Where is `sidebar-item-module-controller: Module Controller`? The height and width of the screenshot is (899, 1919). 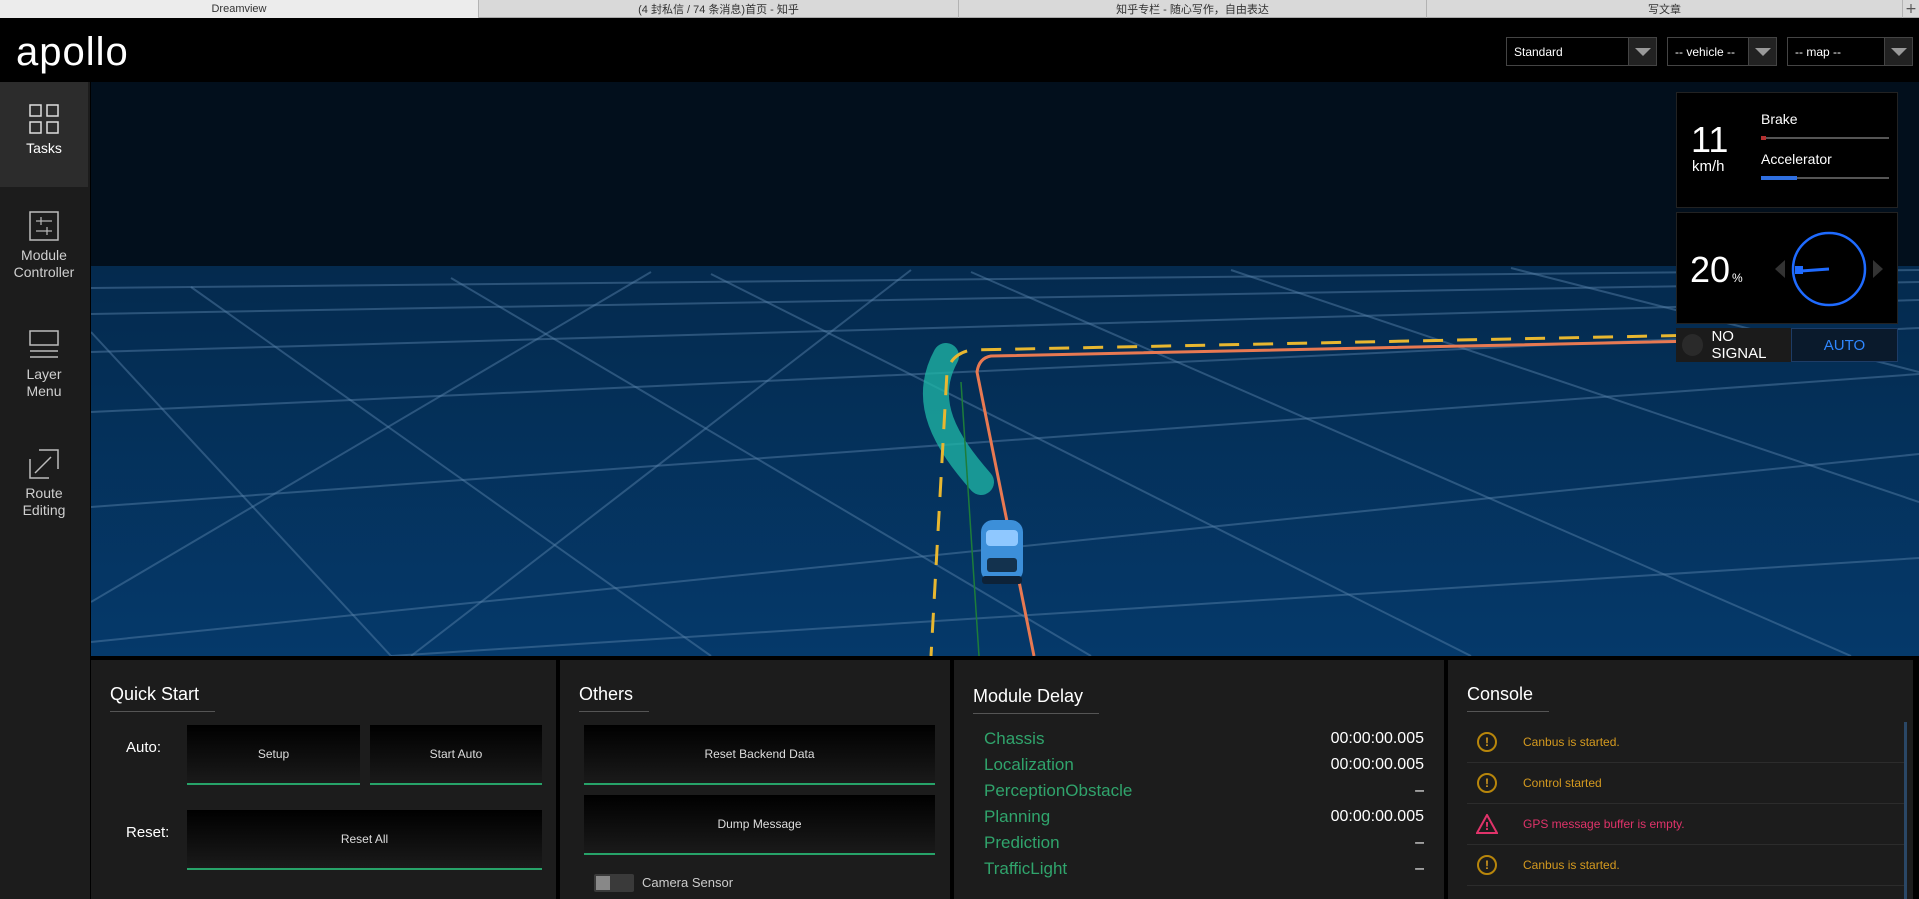
sidebar-item-module-controller: Module Controller is located at coordinates (44, 246).